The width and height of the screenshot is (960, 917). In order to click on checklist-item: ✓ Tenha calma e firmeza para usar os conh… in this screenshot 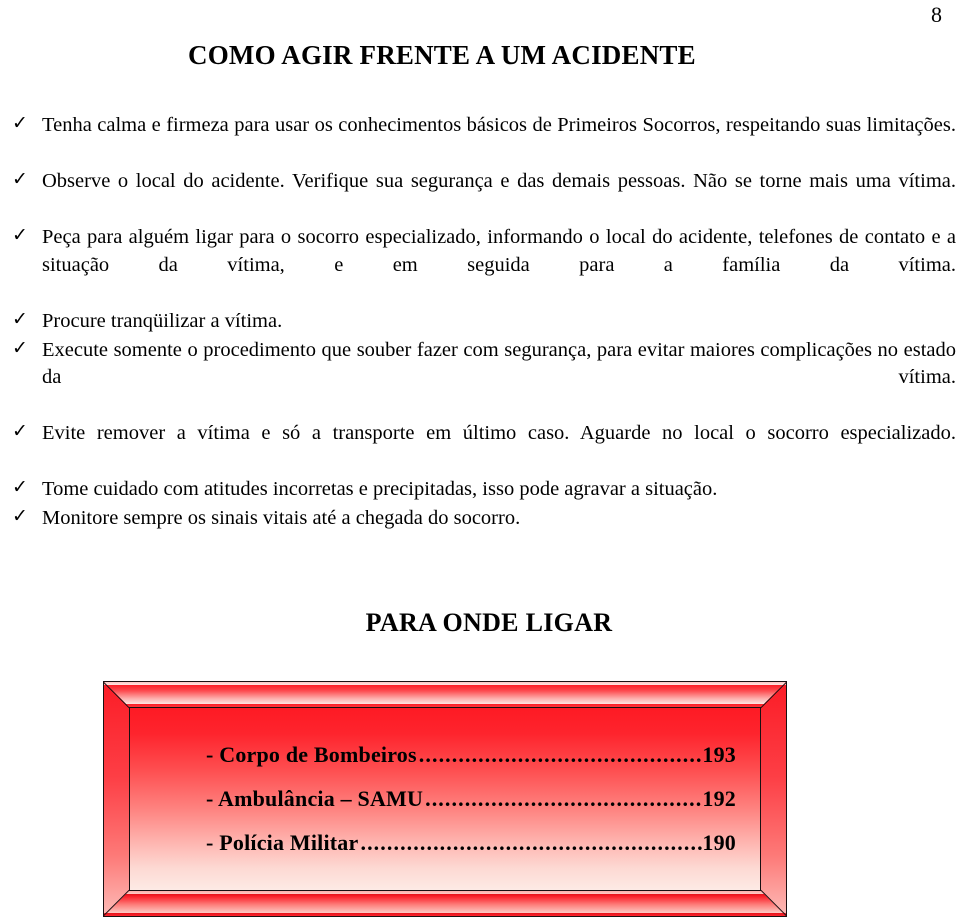, I will do `click(481, 139)`.